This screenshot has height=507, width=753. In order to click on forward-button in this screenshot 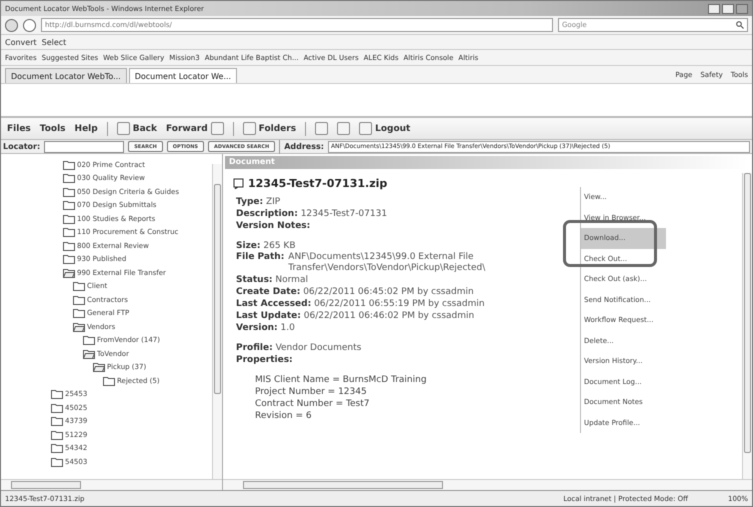, I will do `click(29, 25)`.